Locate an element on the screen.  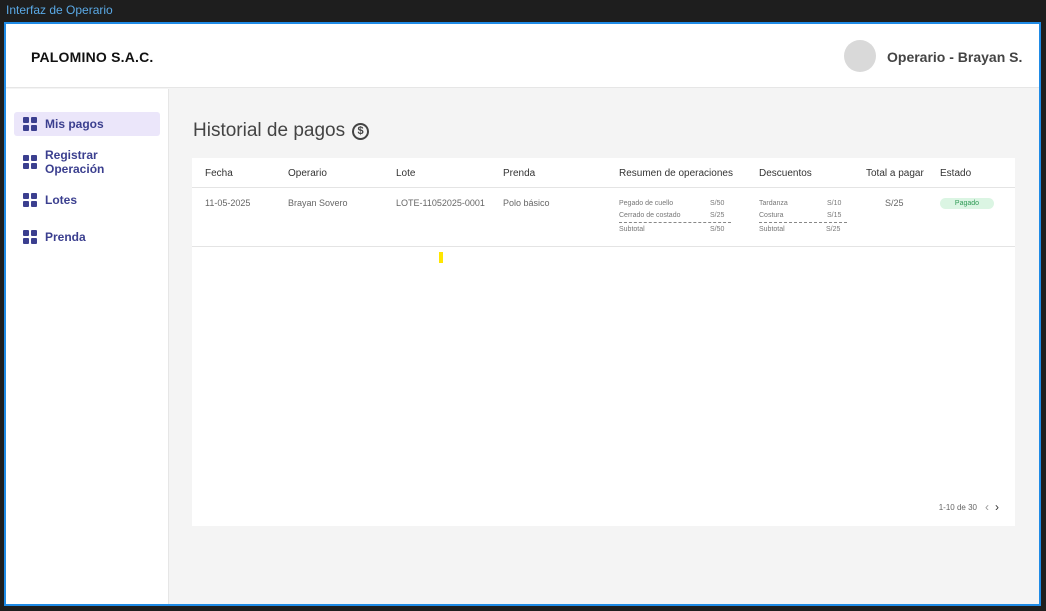
dollar-circle-icon: $ is located at coordinates (361, 131).